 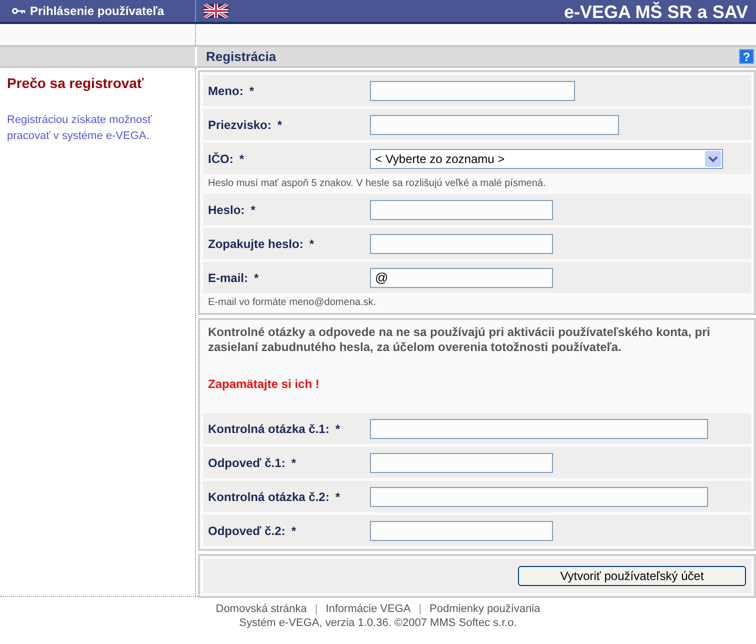 What do you see at coordinates (263, 384) in the screenshot?
I see `warning-text: Zapamätajte si ich !` at bounding box center [263, 384].